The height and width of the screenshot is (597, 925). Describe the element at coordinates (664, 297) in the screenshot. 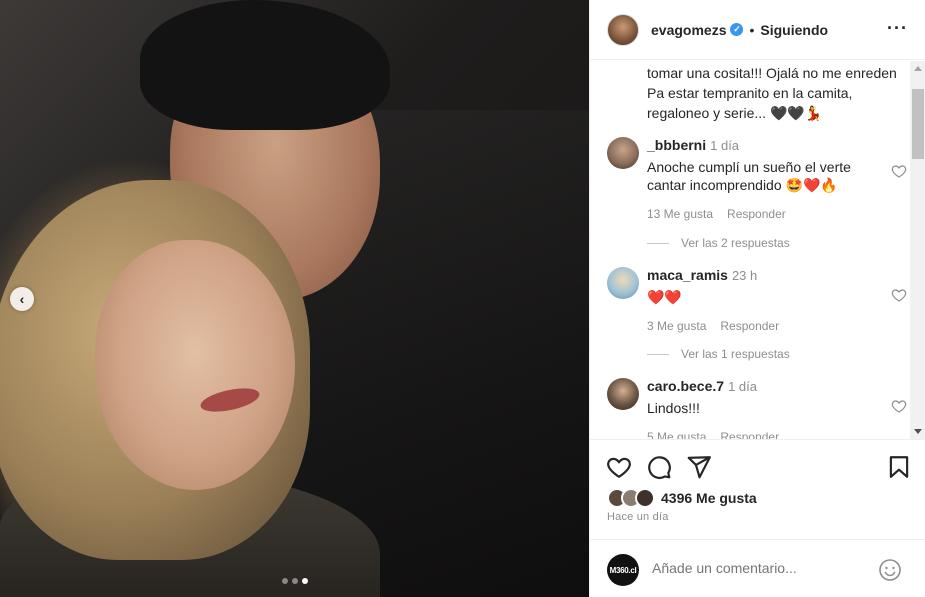

I see `comment-text: ❤️❤️` at that location.